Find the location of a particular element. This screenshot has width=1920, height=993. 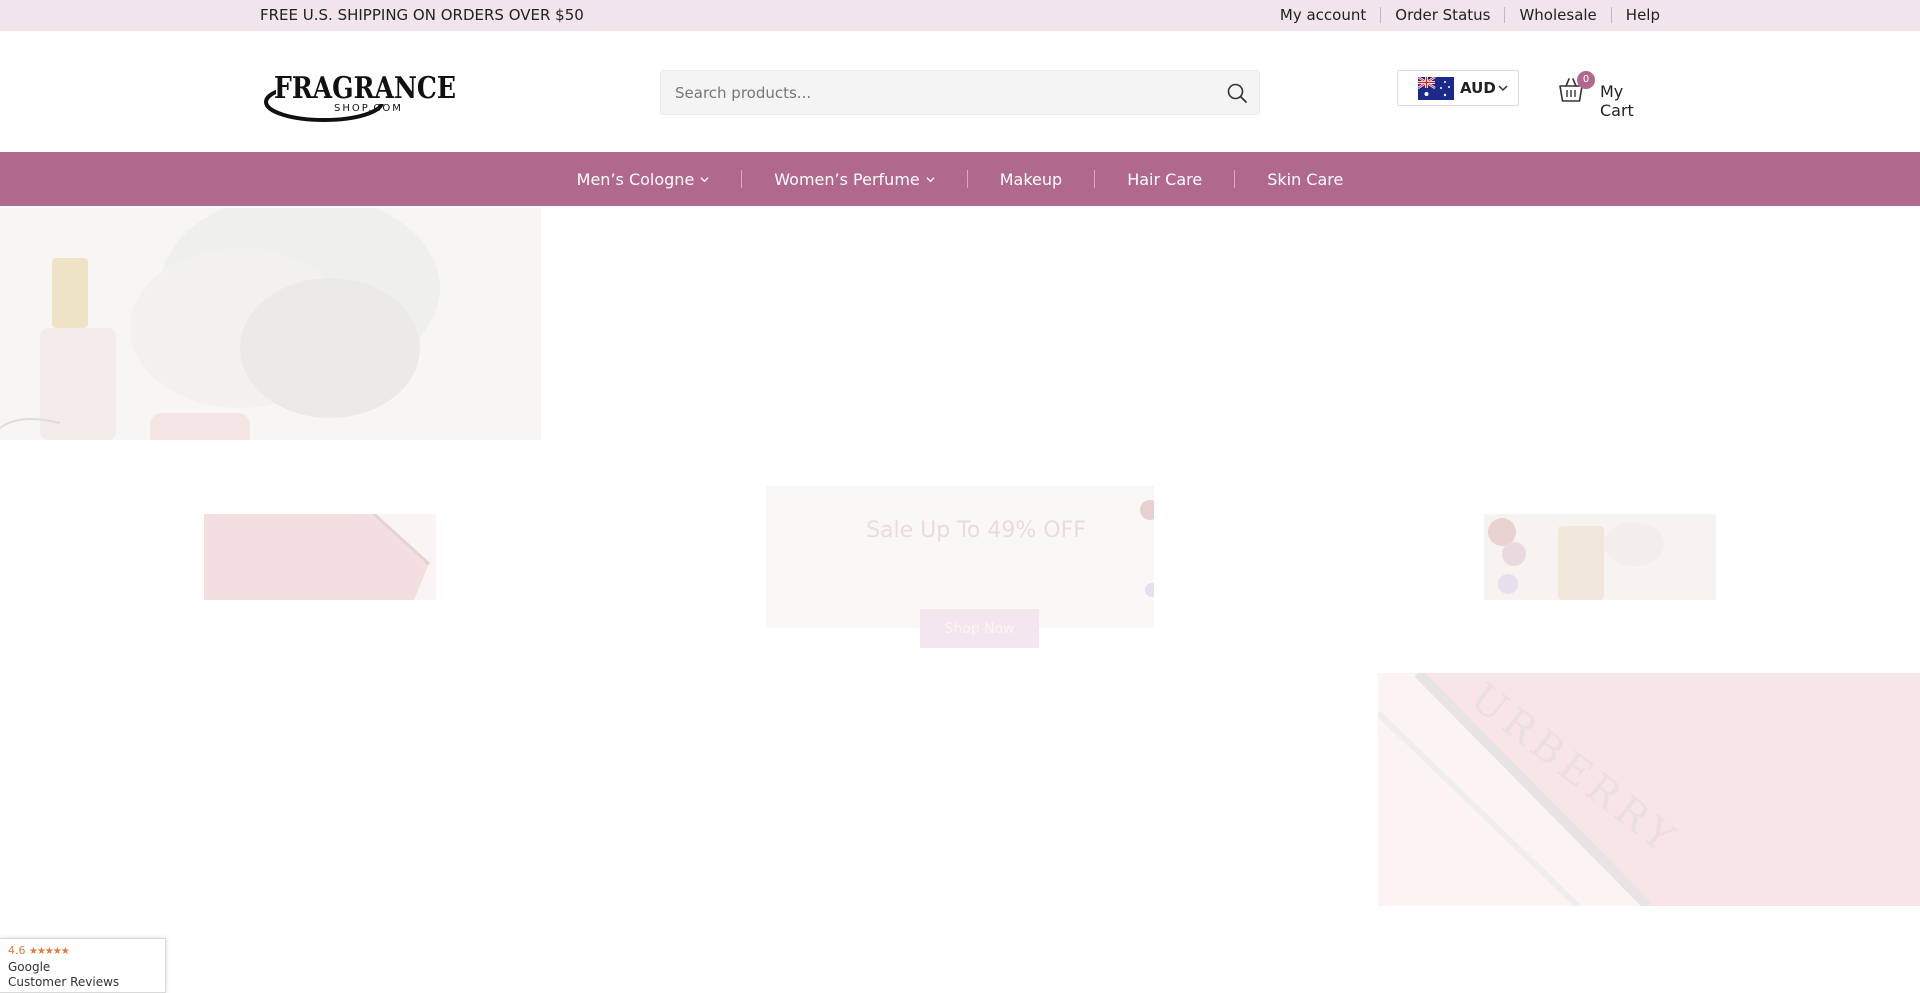

promo-banner: Sale Up To 49% OFF is located at coordinates (960, 557).